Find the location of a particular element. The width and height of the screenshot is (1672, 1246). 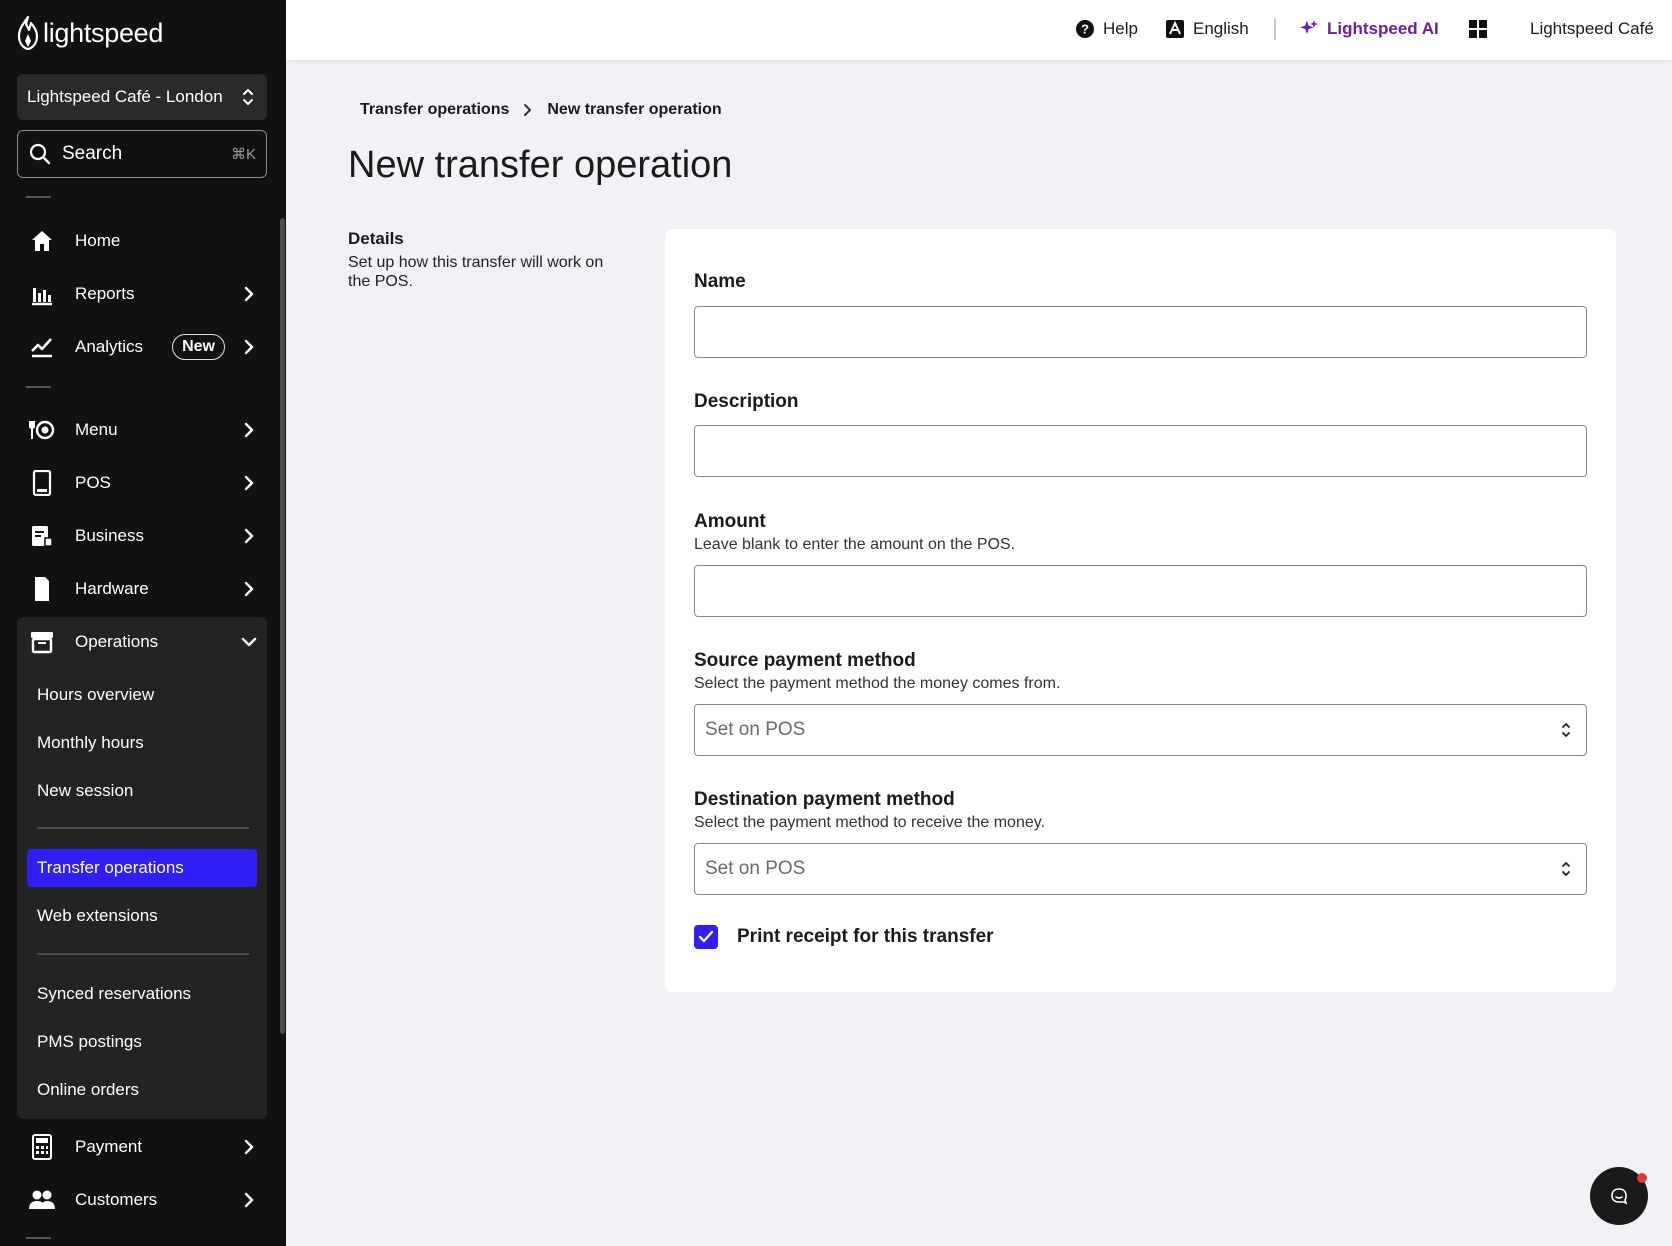

sidebar-subitem-new-session: New session is located at coordinates (142, 791).